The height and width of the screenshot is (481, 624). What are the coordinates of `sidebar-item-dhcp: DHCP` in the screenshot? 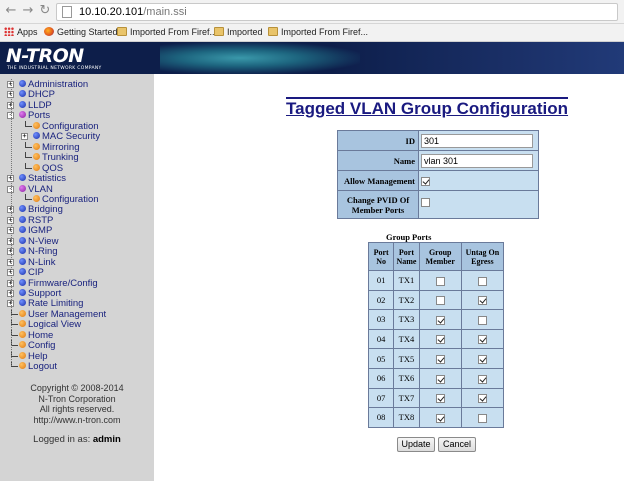 It's located at (37, 94).